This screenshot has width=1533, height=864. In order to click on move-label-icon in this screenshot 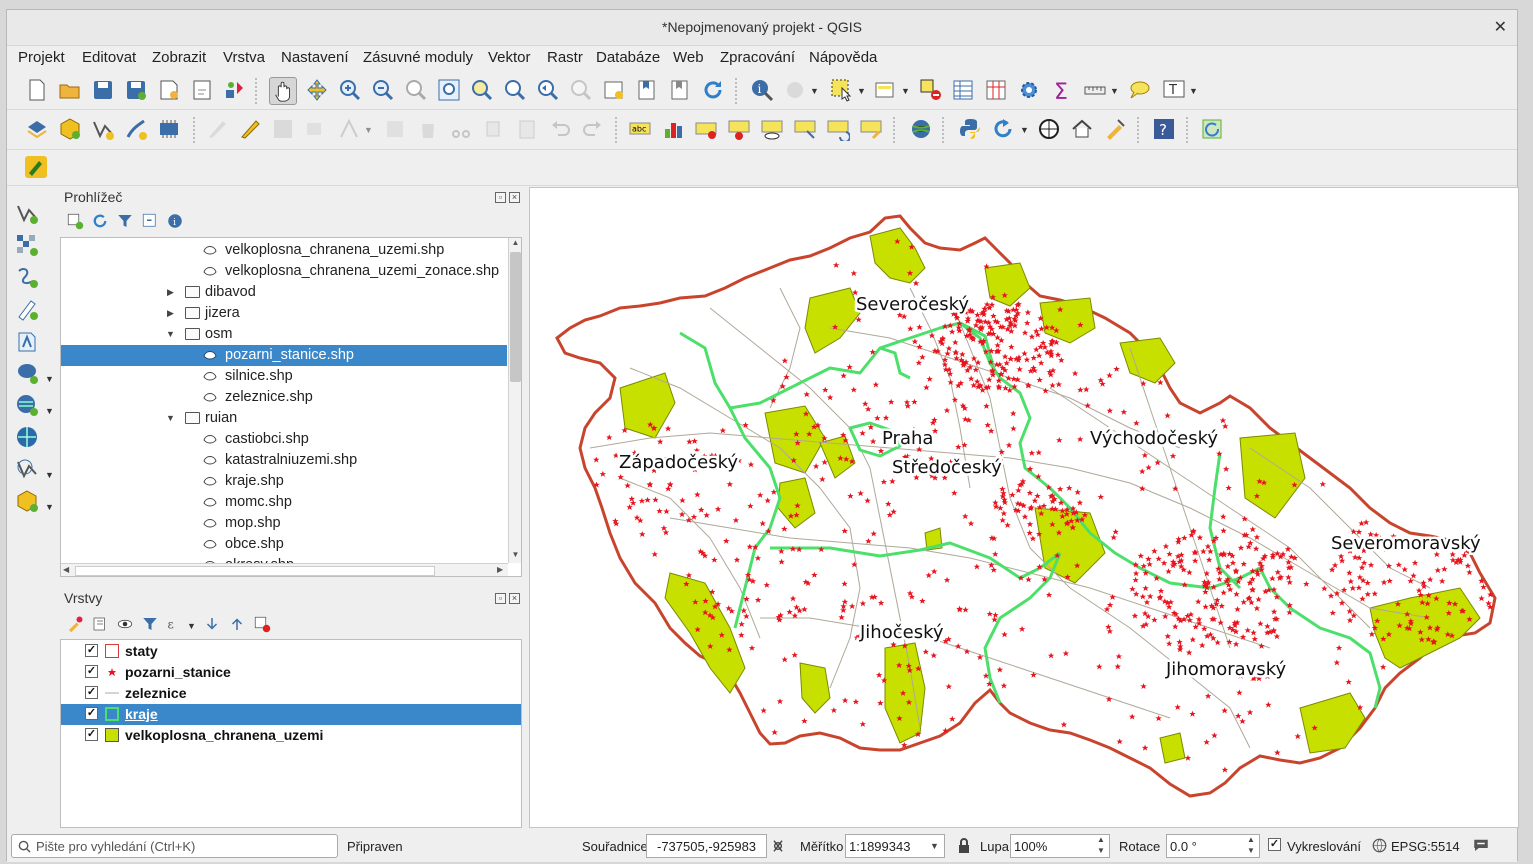, I will do `click(805, 129)`.